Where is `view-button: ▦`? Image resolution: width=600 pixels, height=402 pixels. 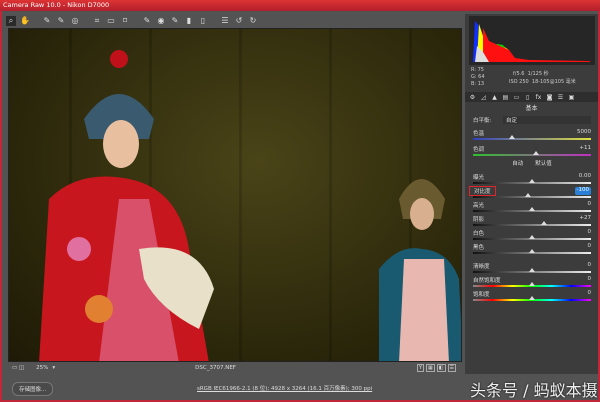 view-button: ▦ is located at coordinates (430, 368).